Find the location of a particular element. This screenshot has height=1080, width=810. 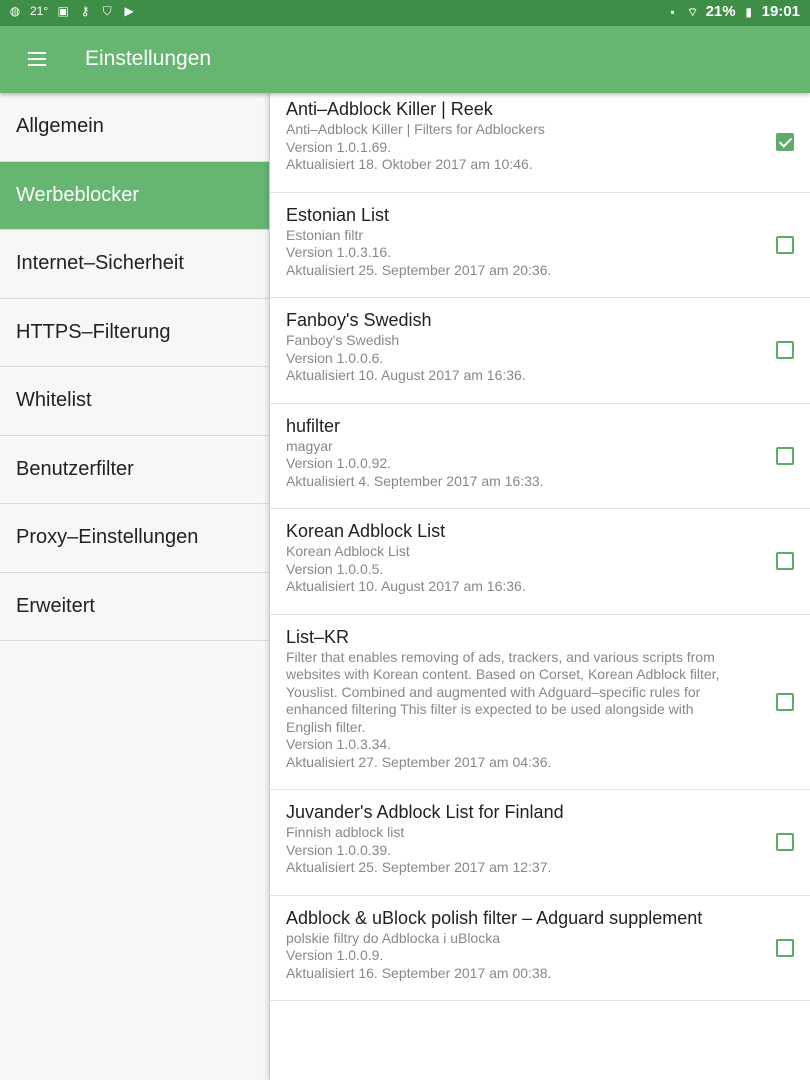

filter-updated: Aktualisiert 4. September 2017 am 16:33. is located at coordinates (415, 480).